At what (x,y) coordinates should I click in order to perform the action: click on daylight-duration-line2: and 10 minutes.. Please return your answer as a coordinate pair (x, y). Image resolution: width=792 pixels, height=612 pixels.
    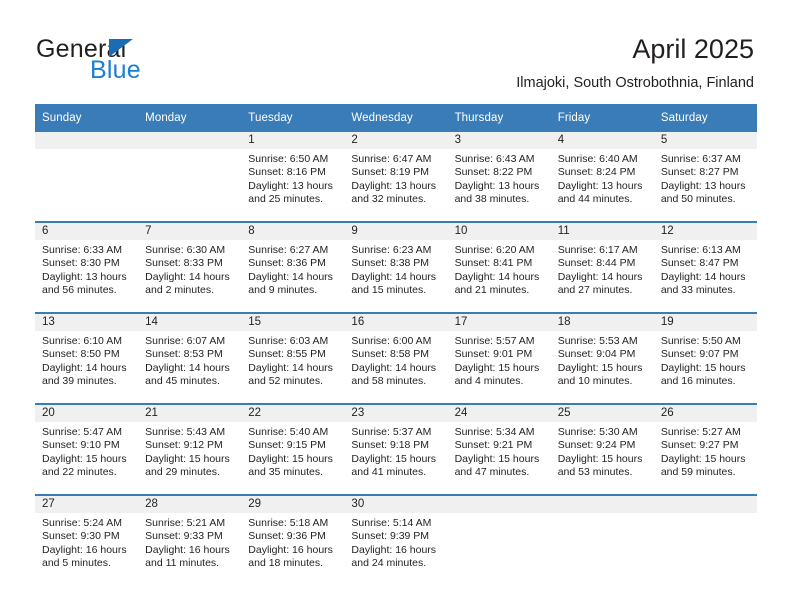
    Looking at the image, I should click on (595, 381).